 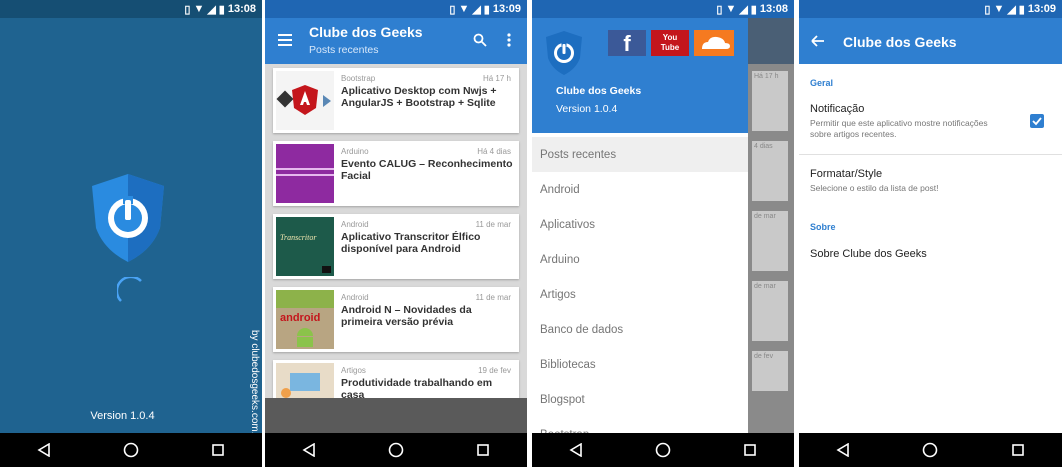 What do you see at coordinates (396, 41) in the screenshot?
I see `app-bar: Clube dos Geeks Posts recentes` at bounding box center [396, 41].